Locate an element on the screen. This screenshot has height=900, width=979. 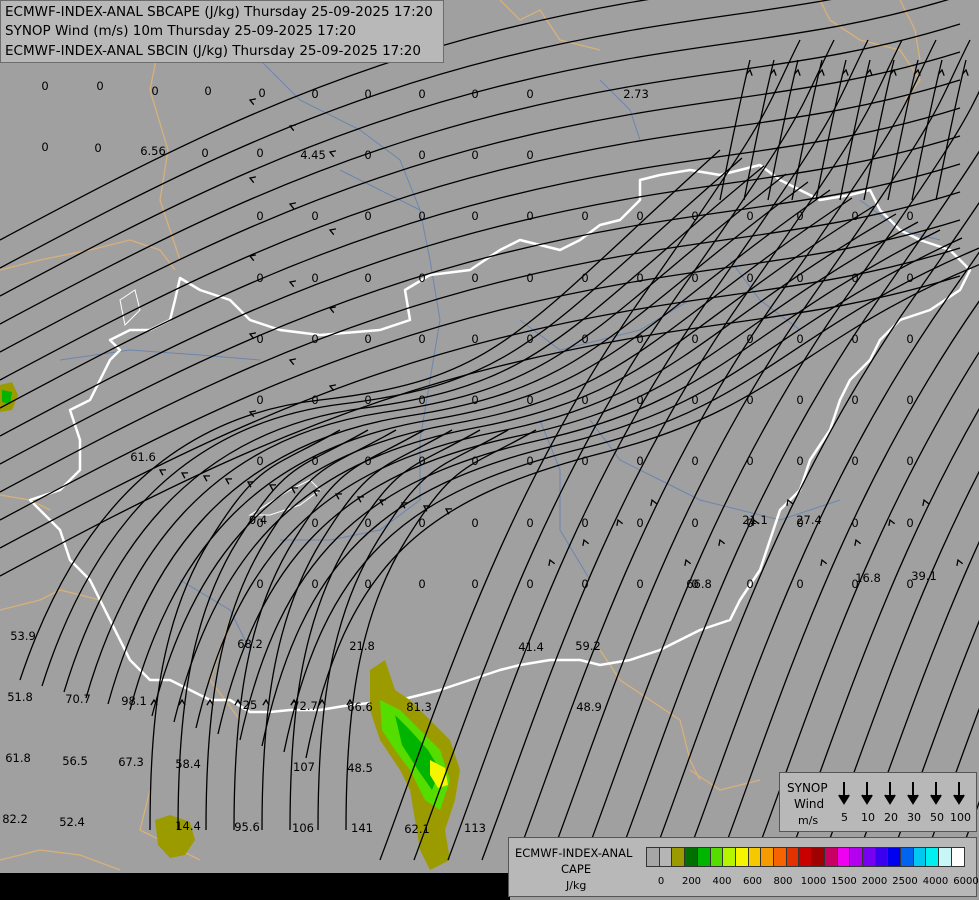
cape-value-label: 41.4 is located at coordinates (531, 647).